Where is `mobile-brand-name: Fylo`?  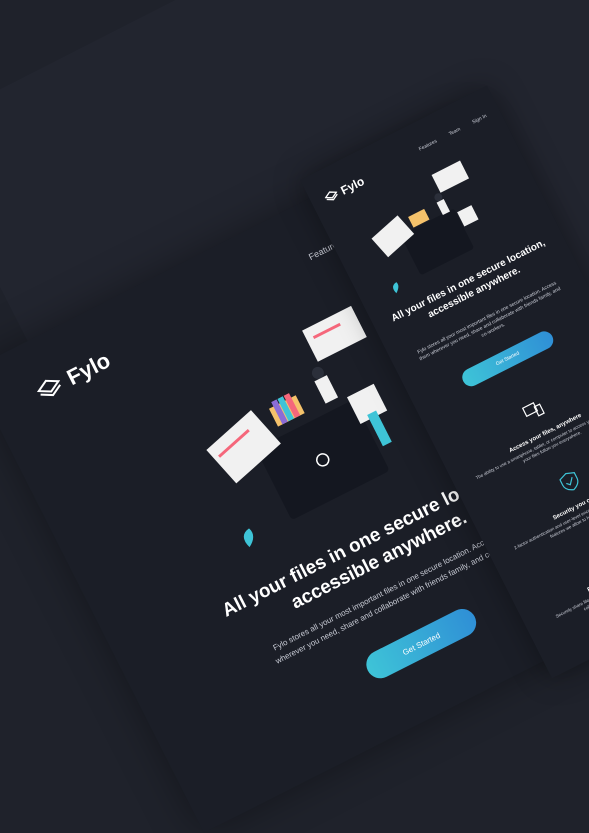
mobile-brand-name: Fylo is located at coordinates (352, 186).